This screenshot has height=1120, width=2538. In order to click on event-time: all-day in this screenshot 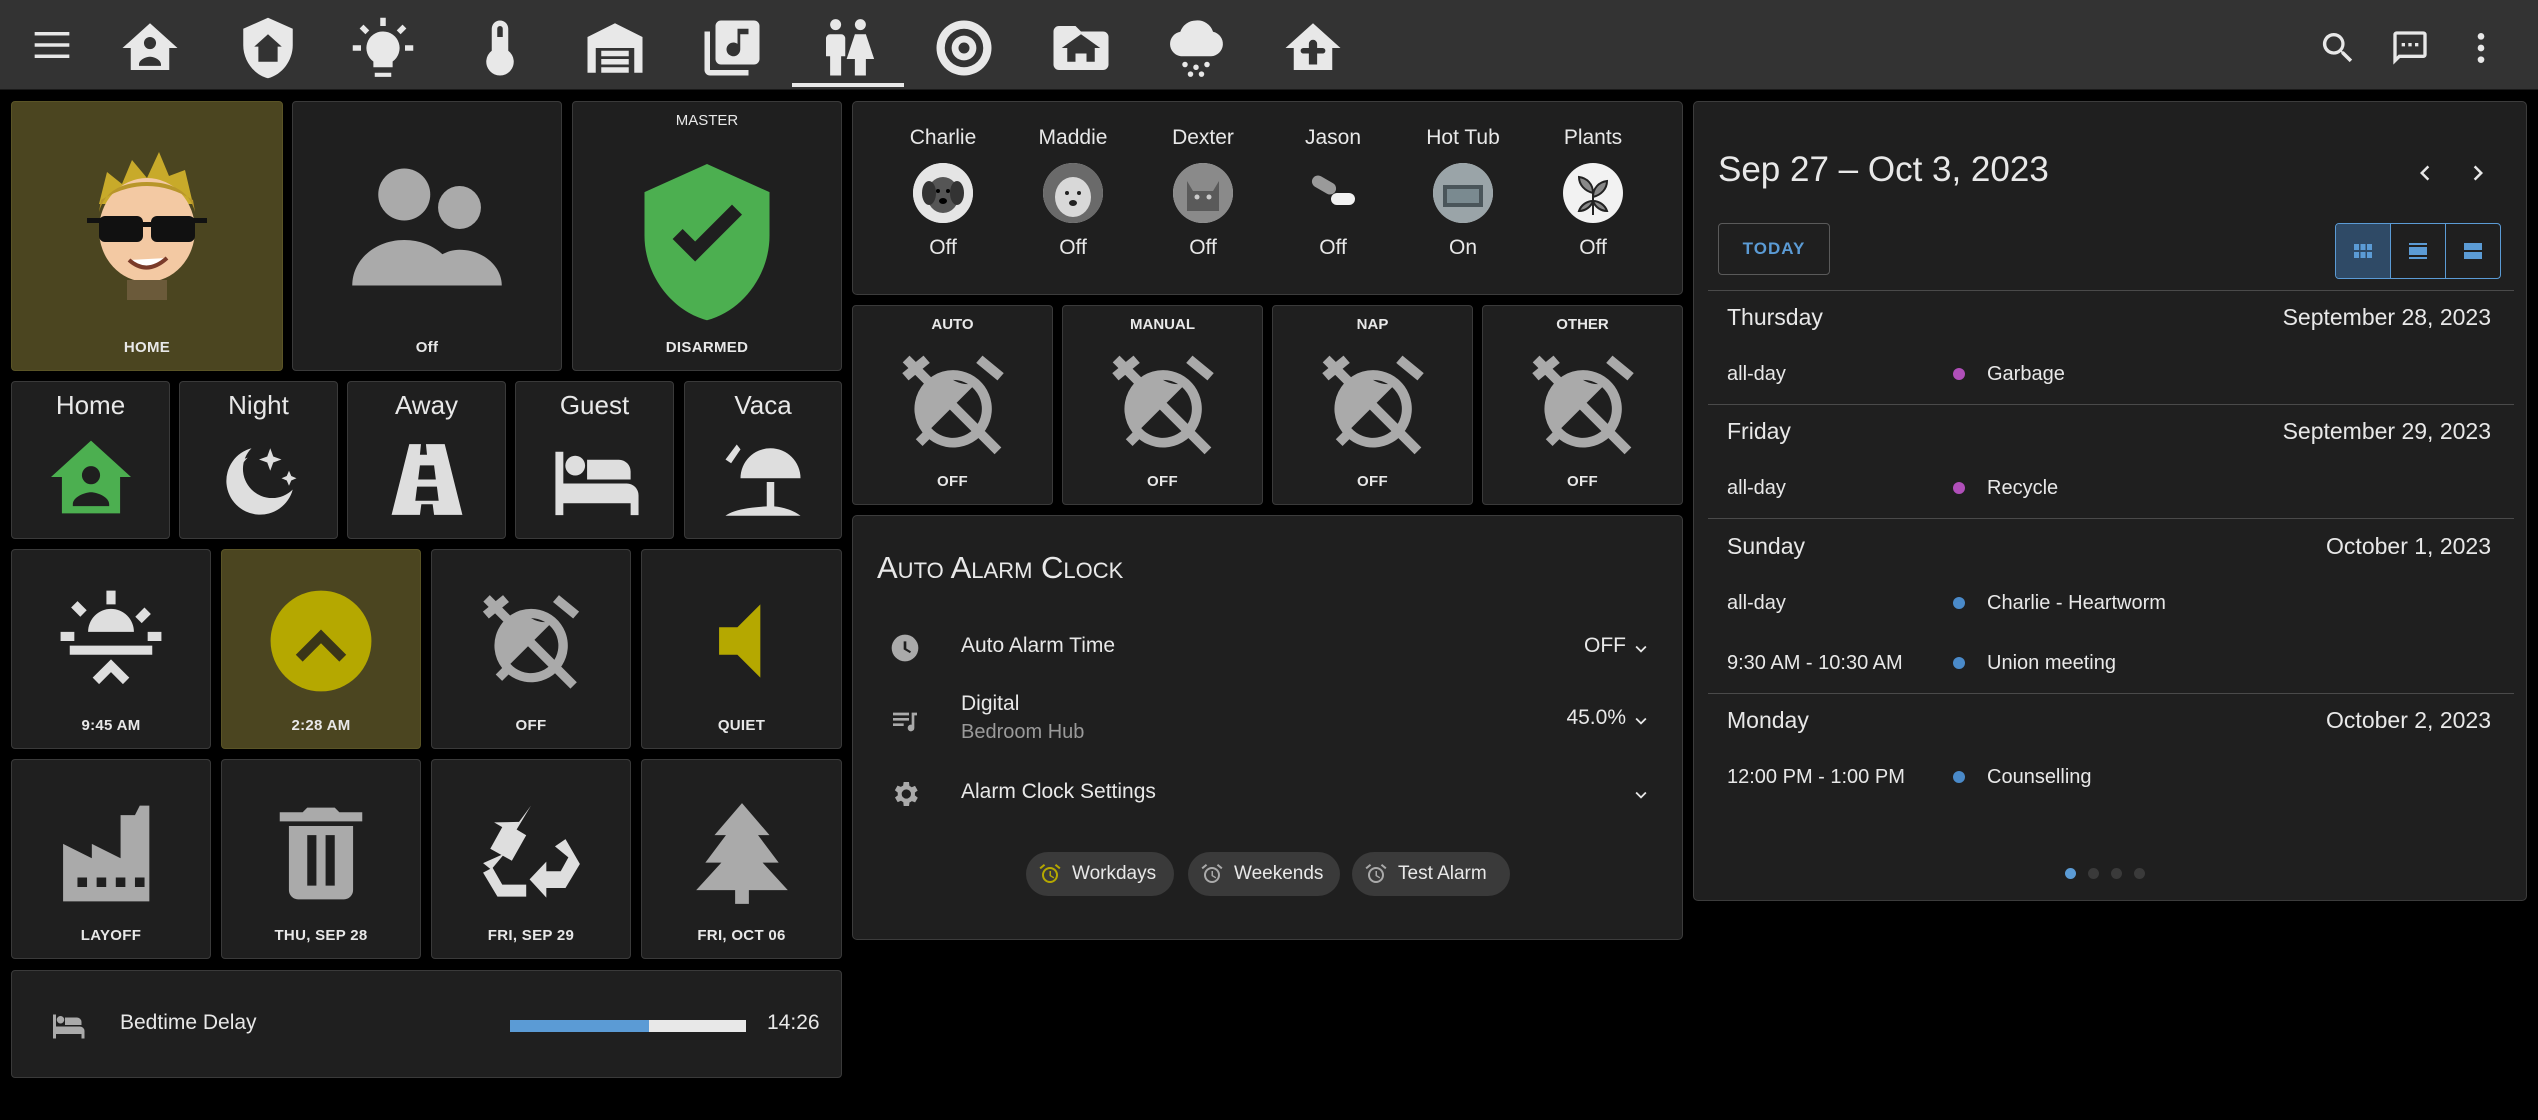, I will do `click(1756, 603)`.